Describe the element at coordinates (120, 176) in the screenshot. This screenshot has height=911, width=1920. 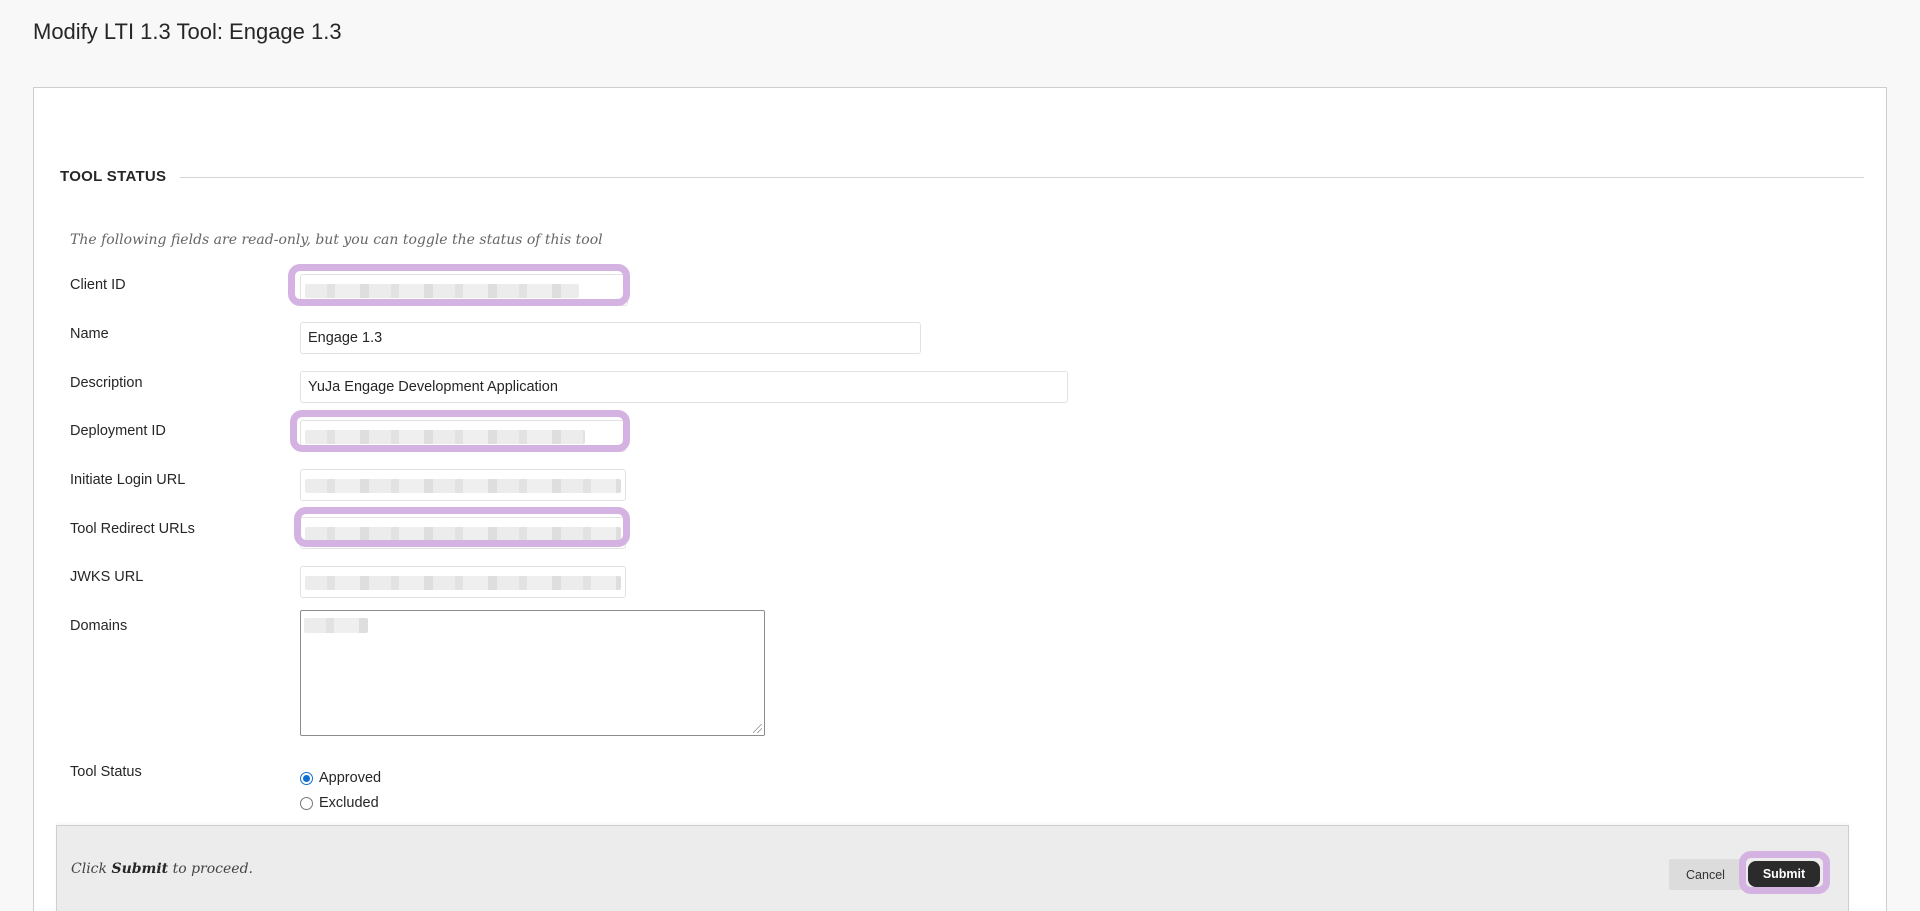
I see `section-title: TOOL STATUS` at that location.